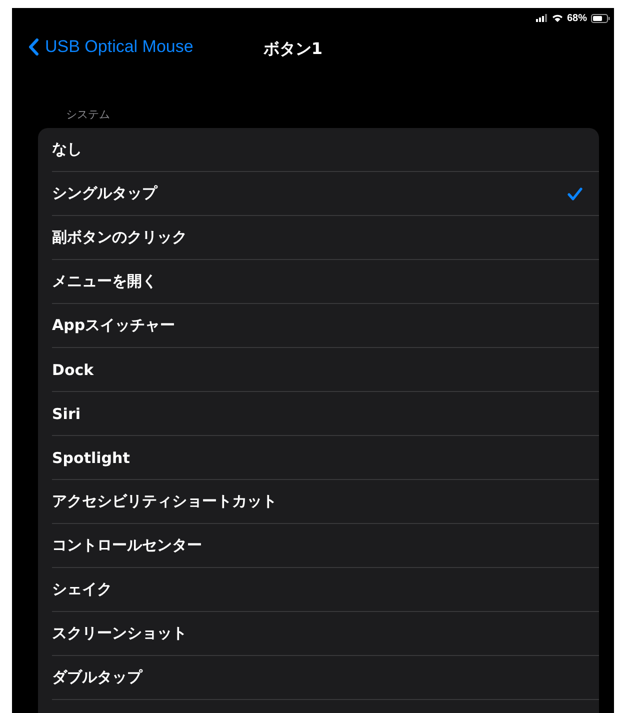 This screenshot has height=713, width=620. Describe the element at coordinates (33, 47) in the screenshot. I see `back-chevron-icon` at that location.